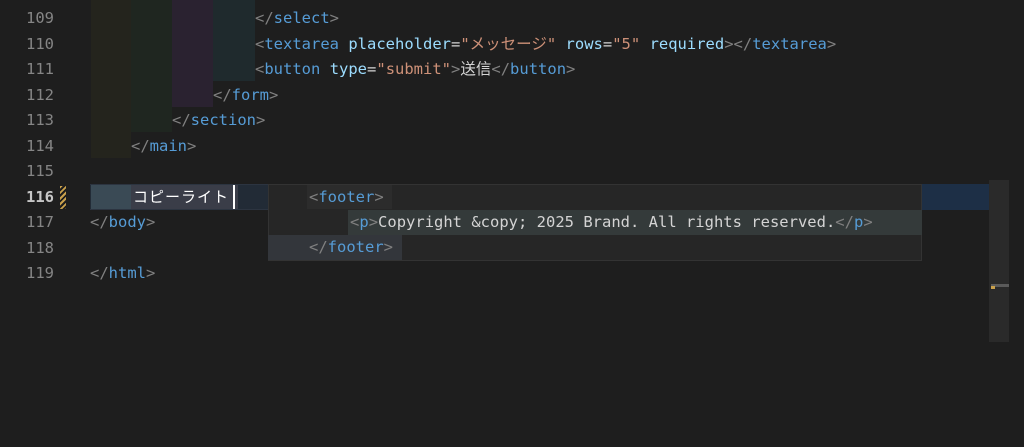 This screenshot has width=1024, height=447. Describe the element at coordinates (223, 120) in the screenshot. I see `code-token: section` at that location.